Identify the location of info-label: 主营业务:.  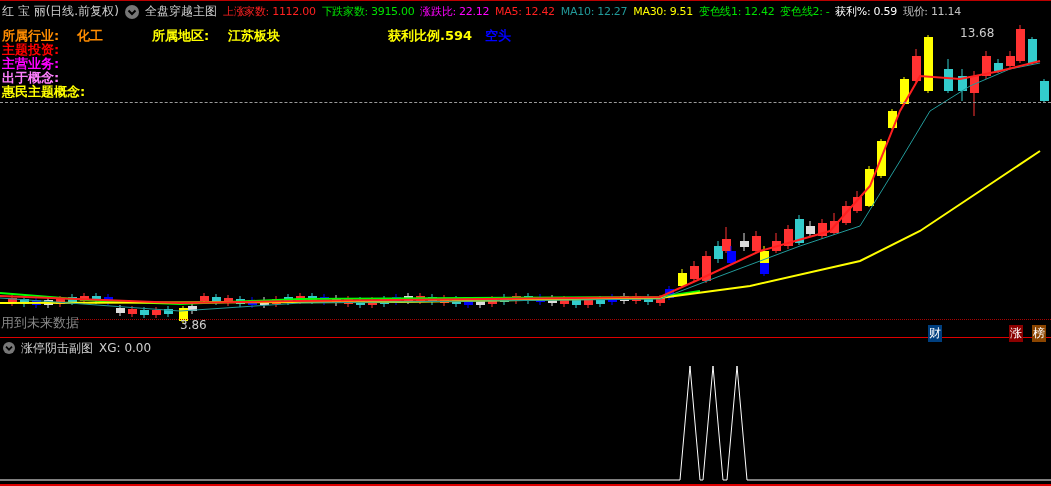
(31, 63).